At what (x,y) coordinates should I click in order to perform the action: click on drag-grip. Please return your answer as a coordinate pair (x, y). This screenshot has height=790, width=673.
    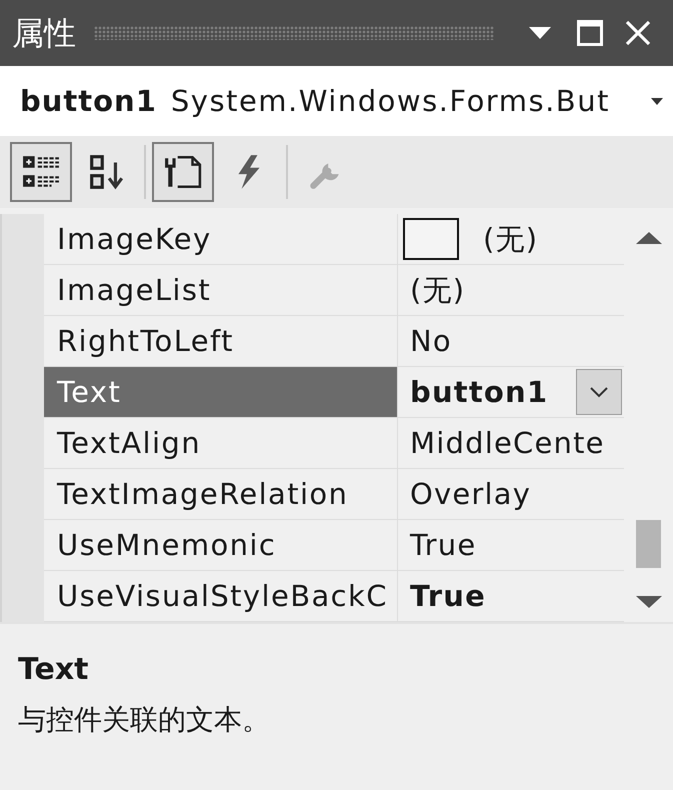
    Looking at the image, I should click on (294, 33).